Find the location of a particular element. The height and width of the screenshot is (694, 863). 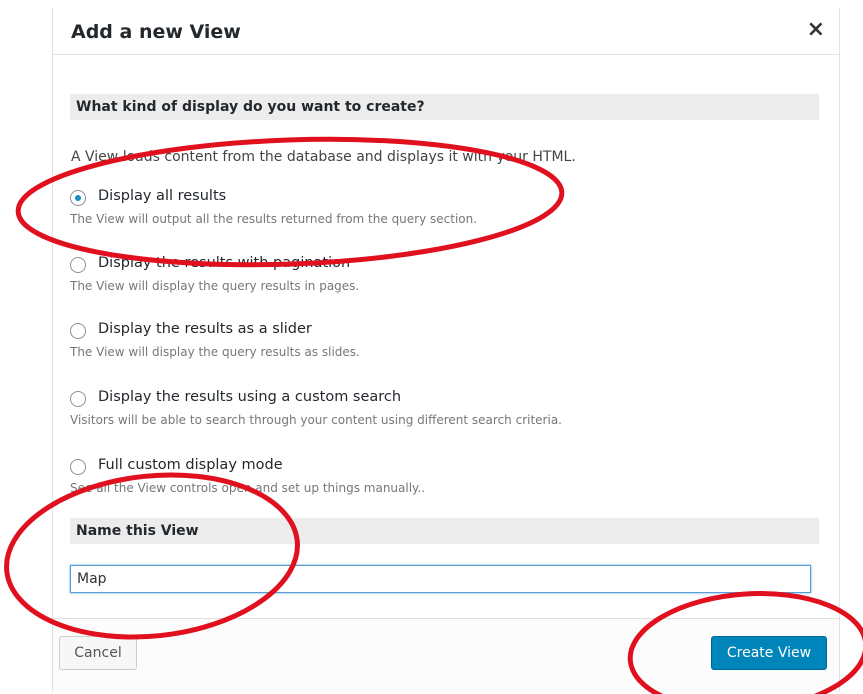

cancel-button: Cancel is located at coordinates (98, 653).